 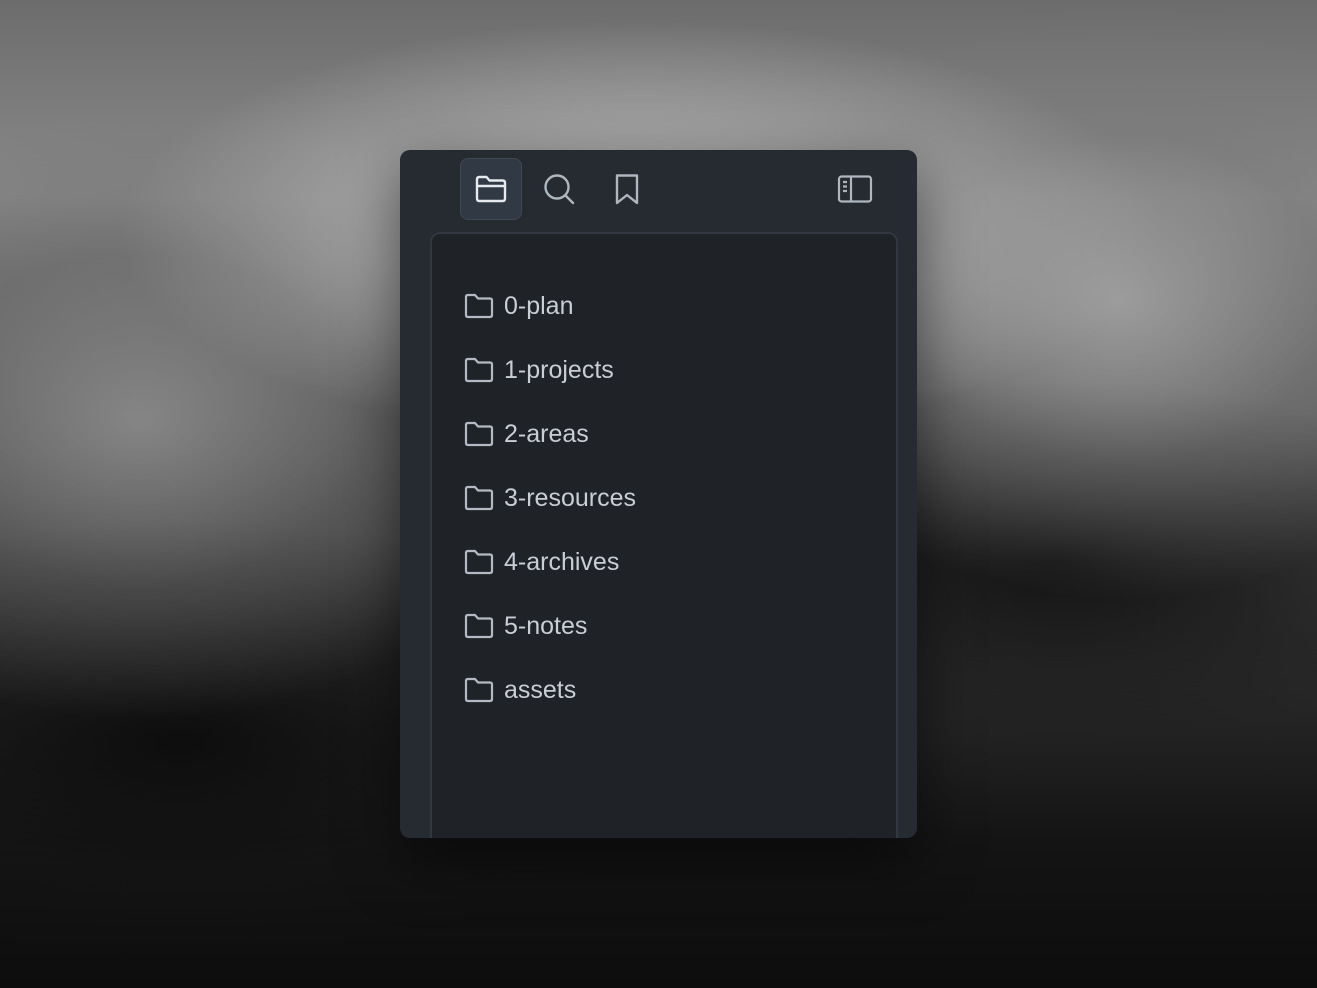 I want to click on folder-item-5-notes: 5-notes, so click(x=550, y=626).